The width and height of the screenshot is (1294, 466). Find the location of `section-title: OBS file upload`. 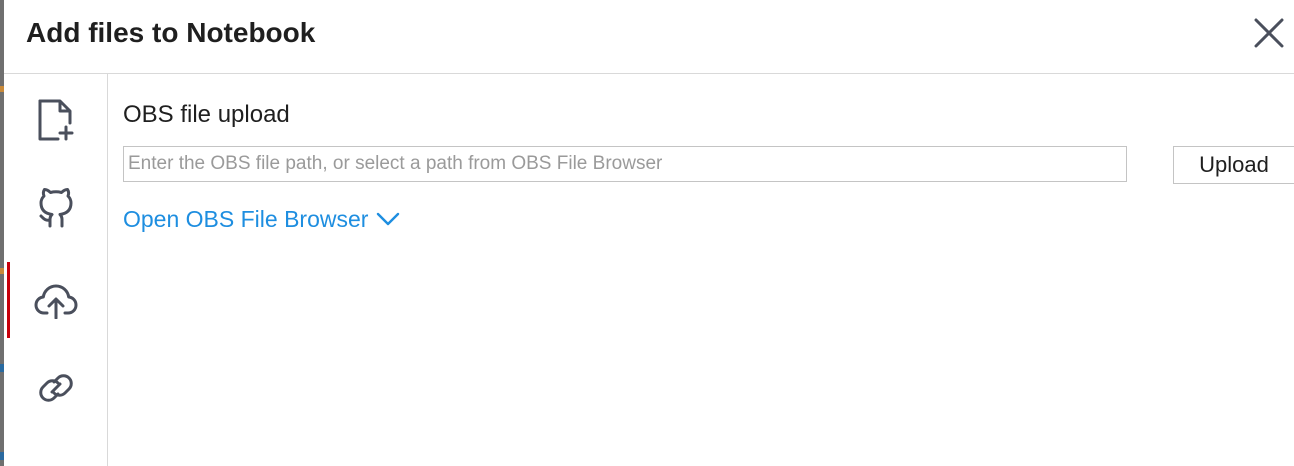

section-title: OBS file upload is located at coordinates (206, 114).